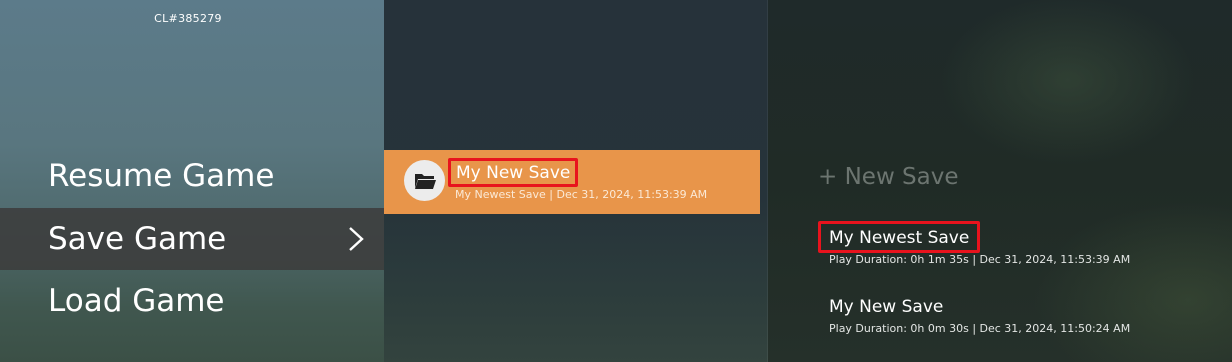 This screenshot has height=362, width=1232. What do you see at coordinates (888, 177) in the screenshot?
I see `new-save-button: + New Save` at bounding box center [888, 177].